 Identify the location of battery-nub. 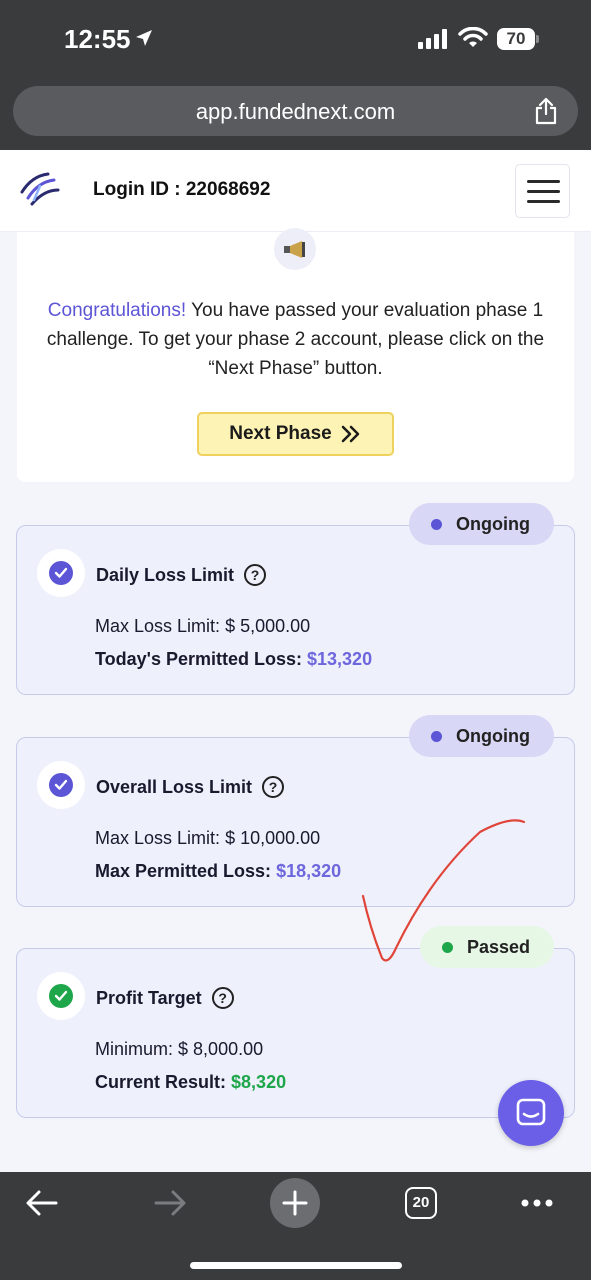
(537, 39).